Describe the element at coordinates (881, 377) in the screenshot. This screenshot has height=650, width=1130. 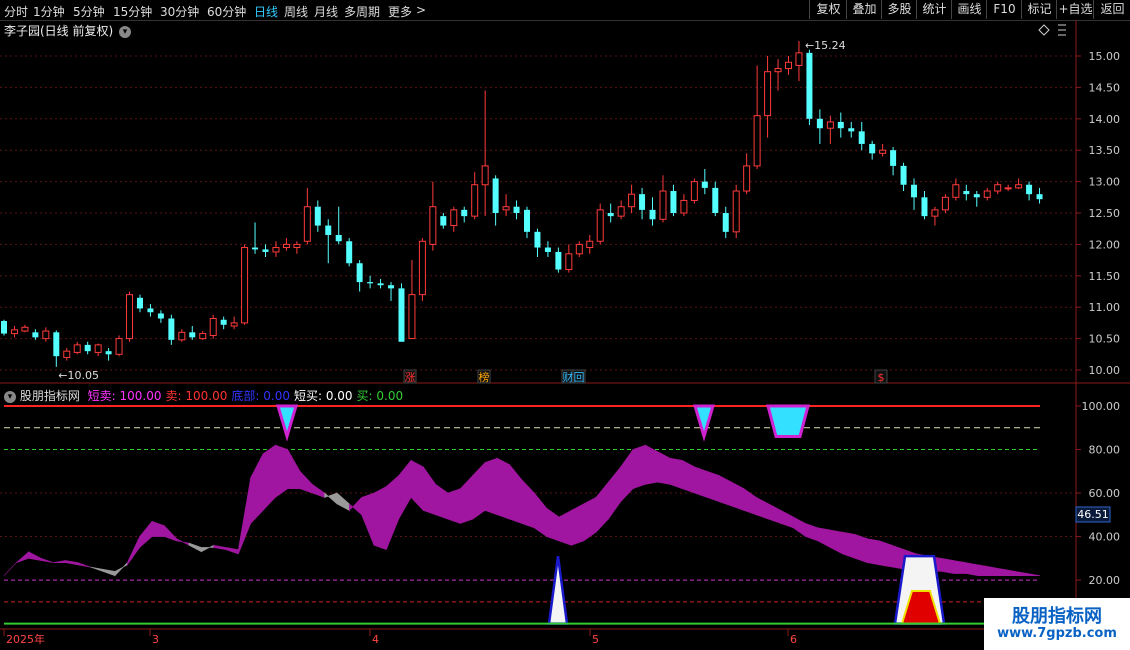
I see `event-marker: $` at that location.